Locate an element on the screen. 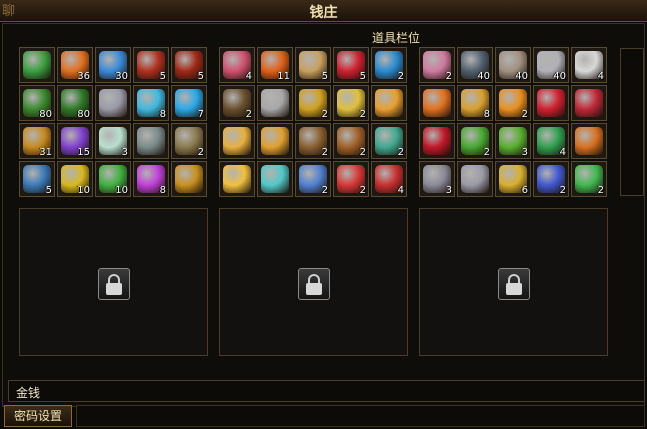 This screenshot has height=429, width=647. bag-grid-1: 36 30 5 5 80 80 8 7 31 15 3 2 5 10 10 8 is located at coordinates (113, 122).